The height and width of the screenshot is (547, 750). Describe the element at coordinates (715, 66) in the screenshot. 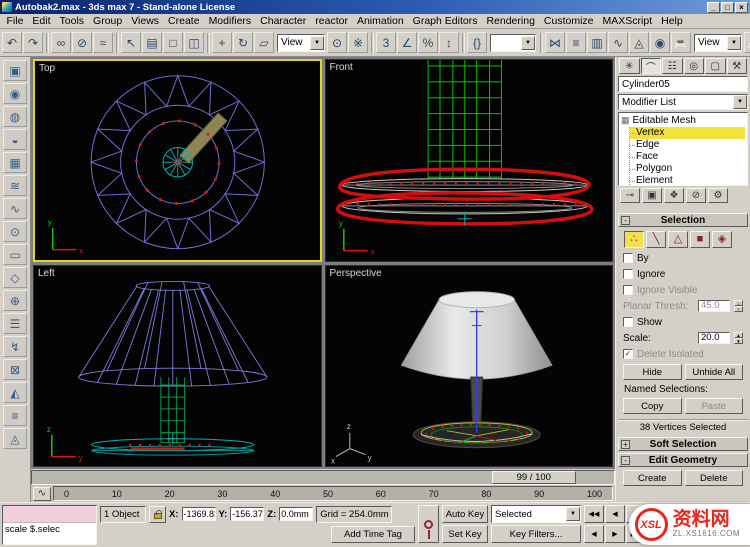

I see `tab-display-icon: ▢` at that location.